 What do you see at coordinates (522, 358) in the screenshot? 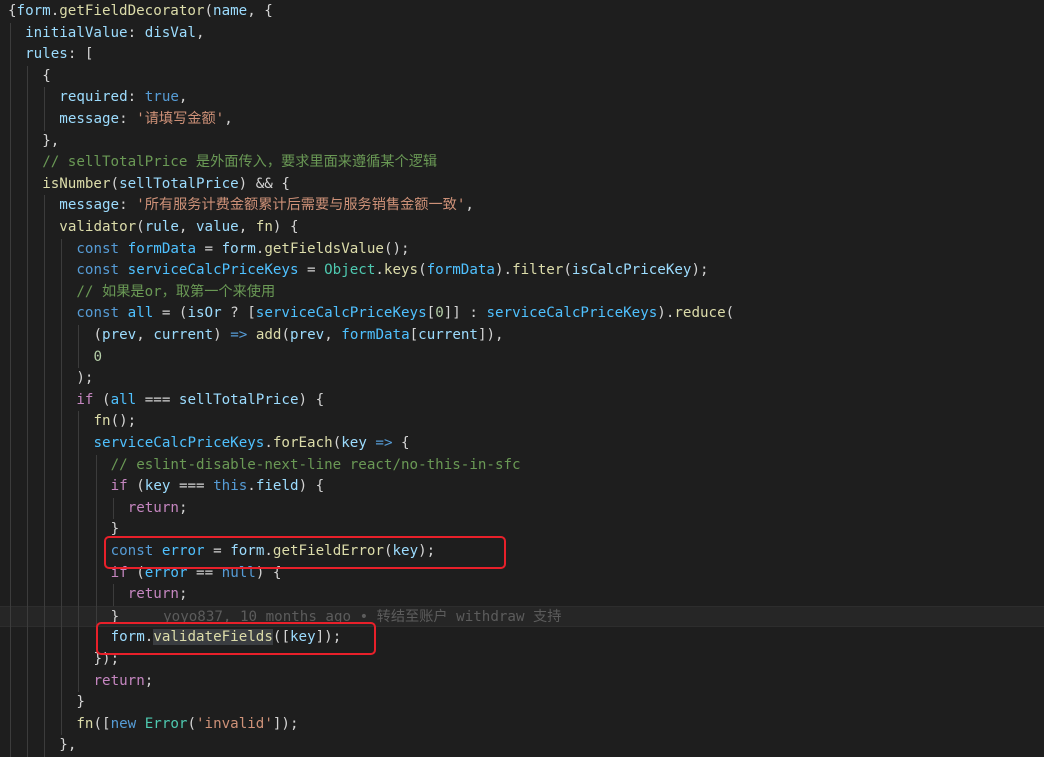
I see `code-line: 0` at bounding box center [522, 358].